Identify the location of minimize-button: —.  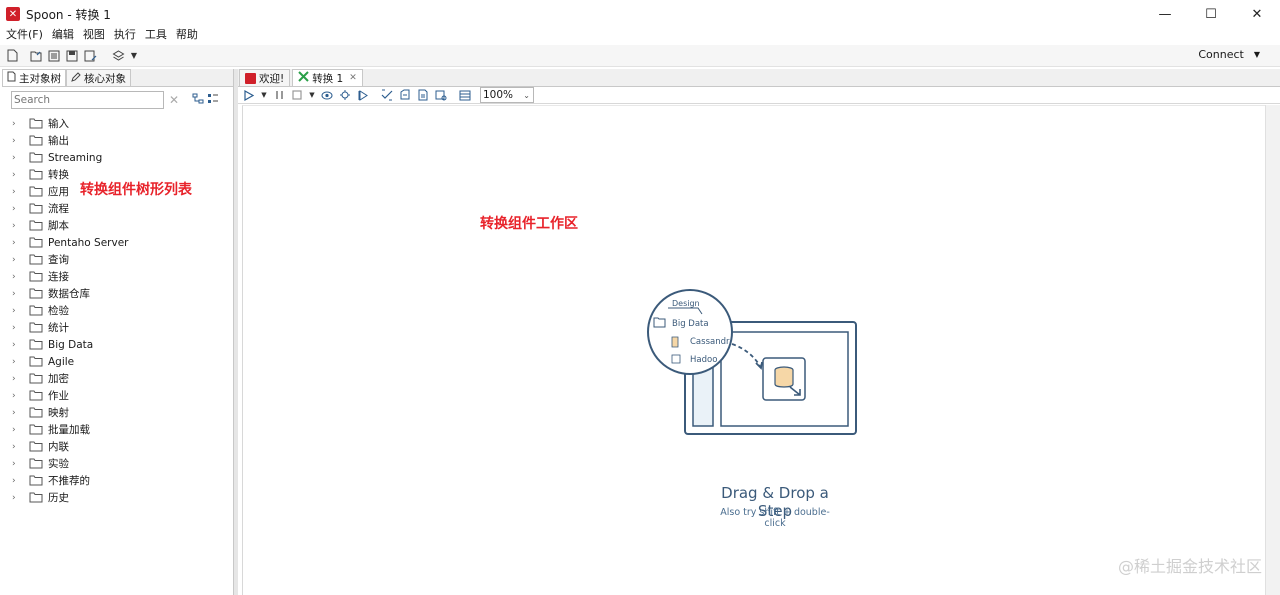
(1165, 14).